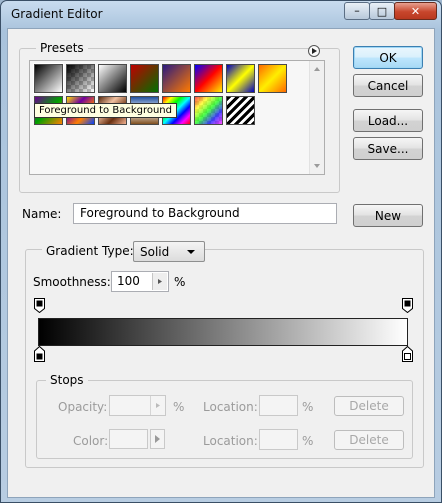 The width and height of the screenshot is (442, 503). Describe the element at coordinates (191, 252) in the screenshot. I see `chevron-down-icon` at that location.